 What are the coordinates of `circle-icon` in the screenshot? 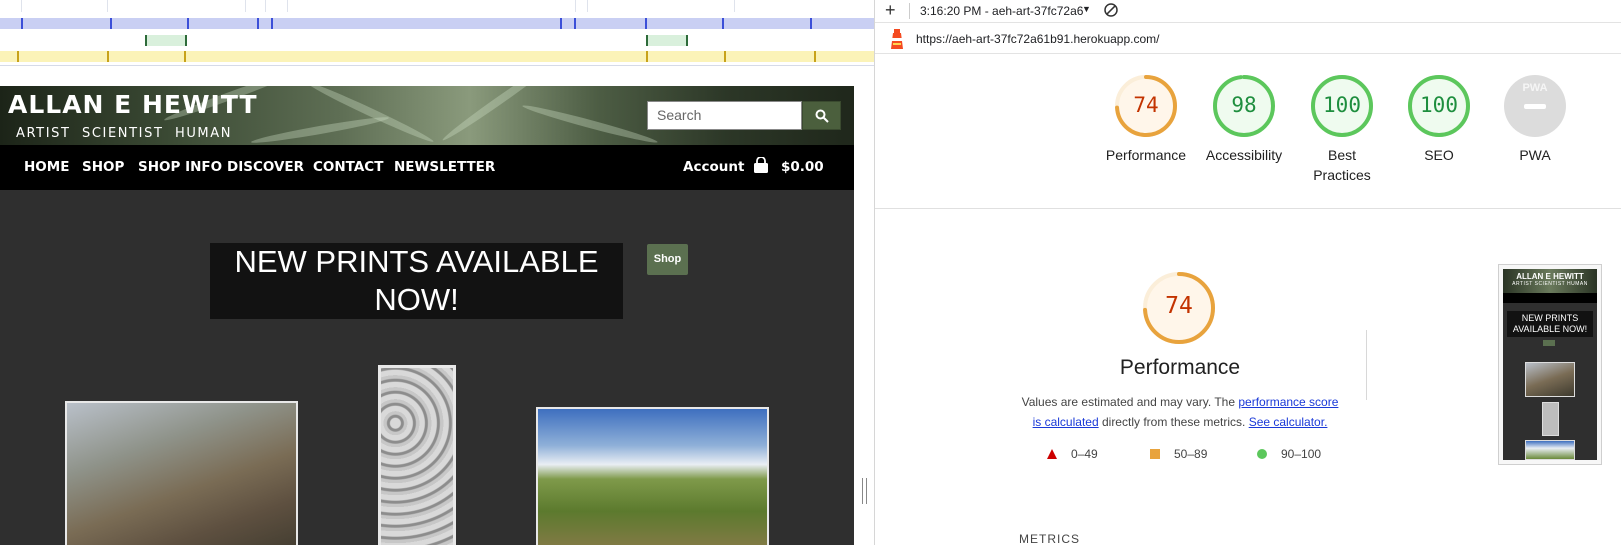 It's located at (1262, 454).